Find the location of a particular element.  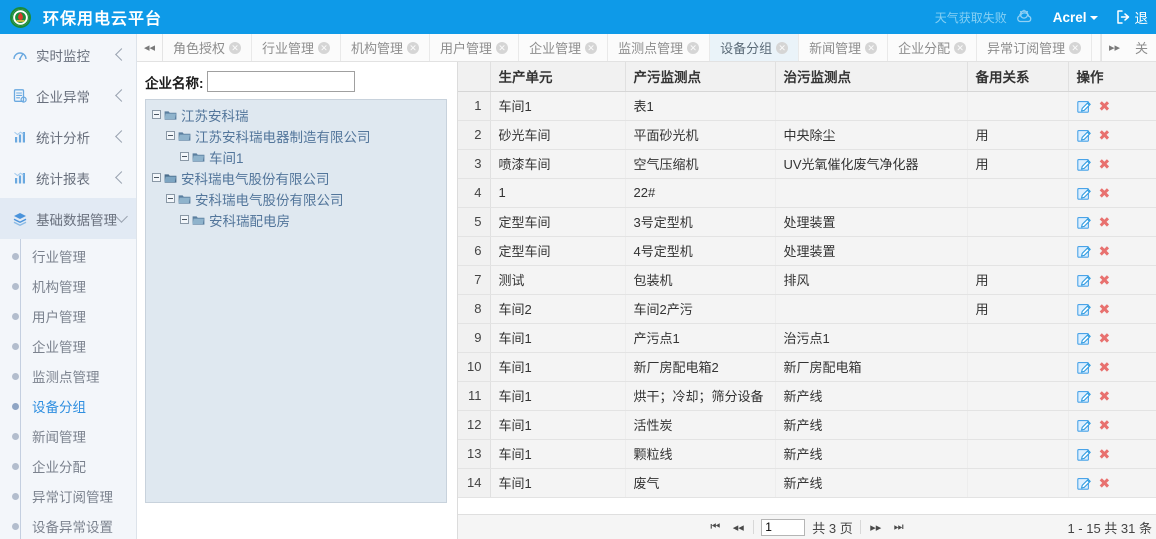

tree-node: 车间1 is located at coordinates (298, 156).